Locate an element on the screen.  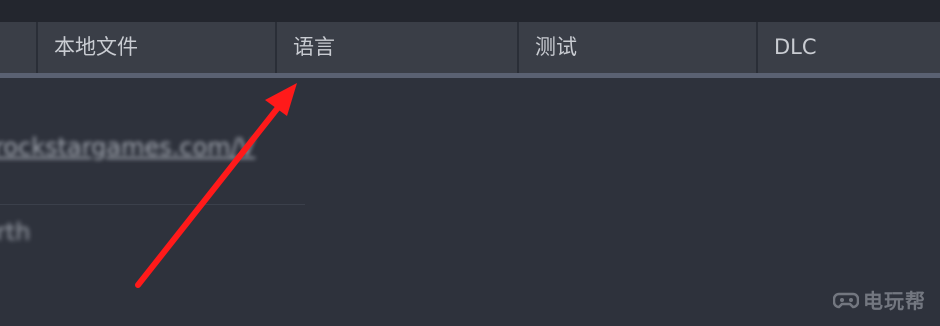
divider is located at coordinates (152, 204).